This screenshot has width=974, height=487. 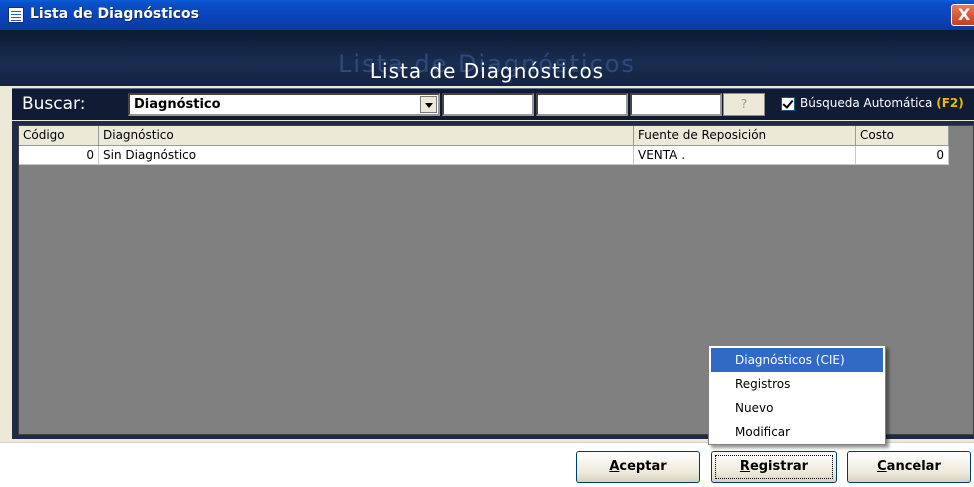 What do you see at coordinates (745, 155) in the screenshot?
I see `cell-fuente: VENTA .` at bounding box center [745, 155].